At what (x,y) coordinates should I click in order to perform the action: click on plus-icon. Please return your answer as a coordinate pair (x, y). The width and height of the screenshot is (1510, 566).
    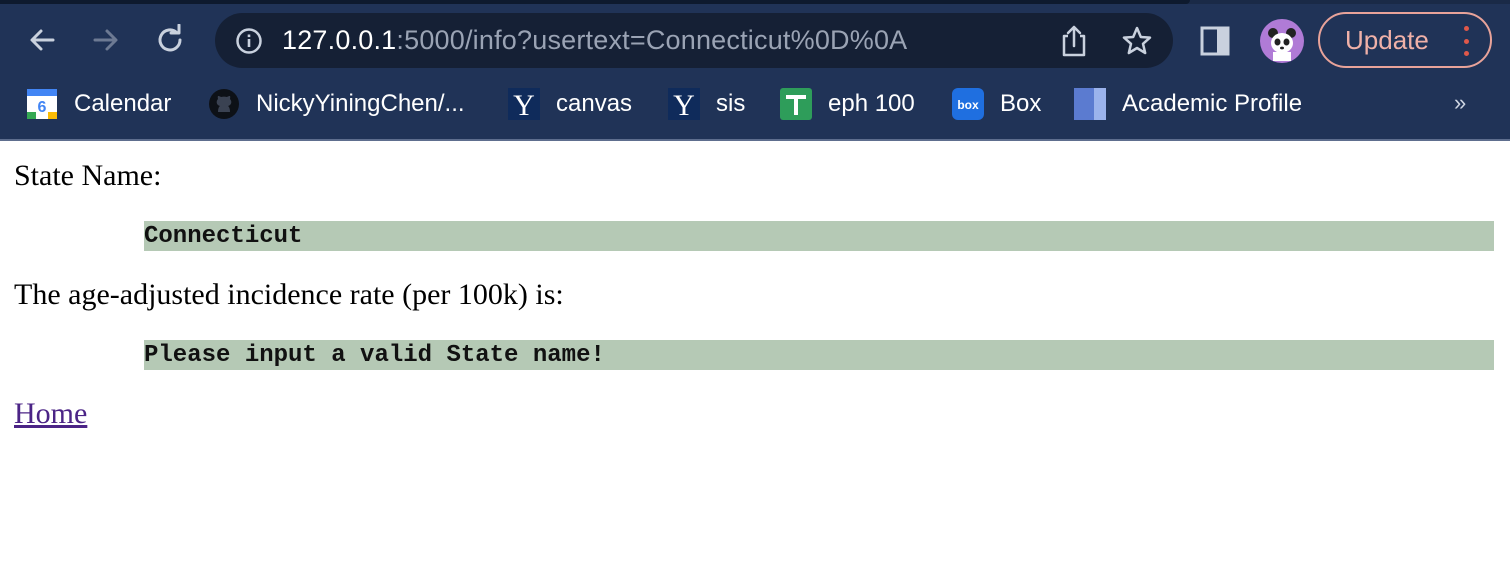
    Looking at the image, I should click on (796, 104).